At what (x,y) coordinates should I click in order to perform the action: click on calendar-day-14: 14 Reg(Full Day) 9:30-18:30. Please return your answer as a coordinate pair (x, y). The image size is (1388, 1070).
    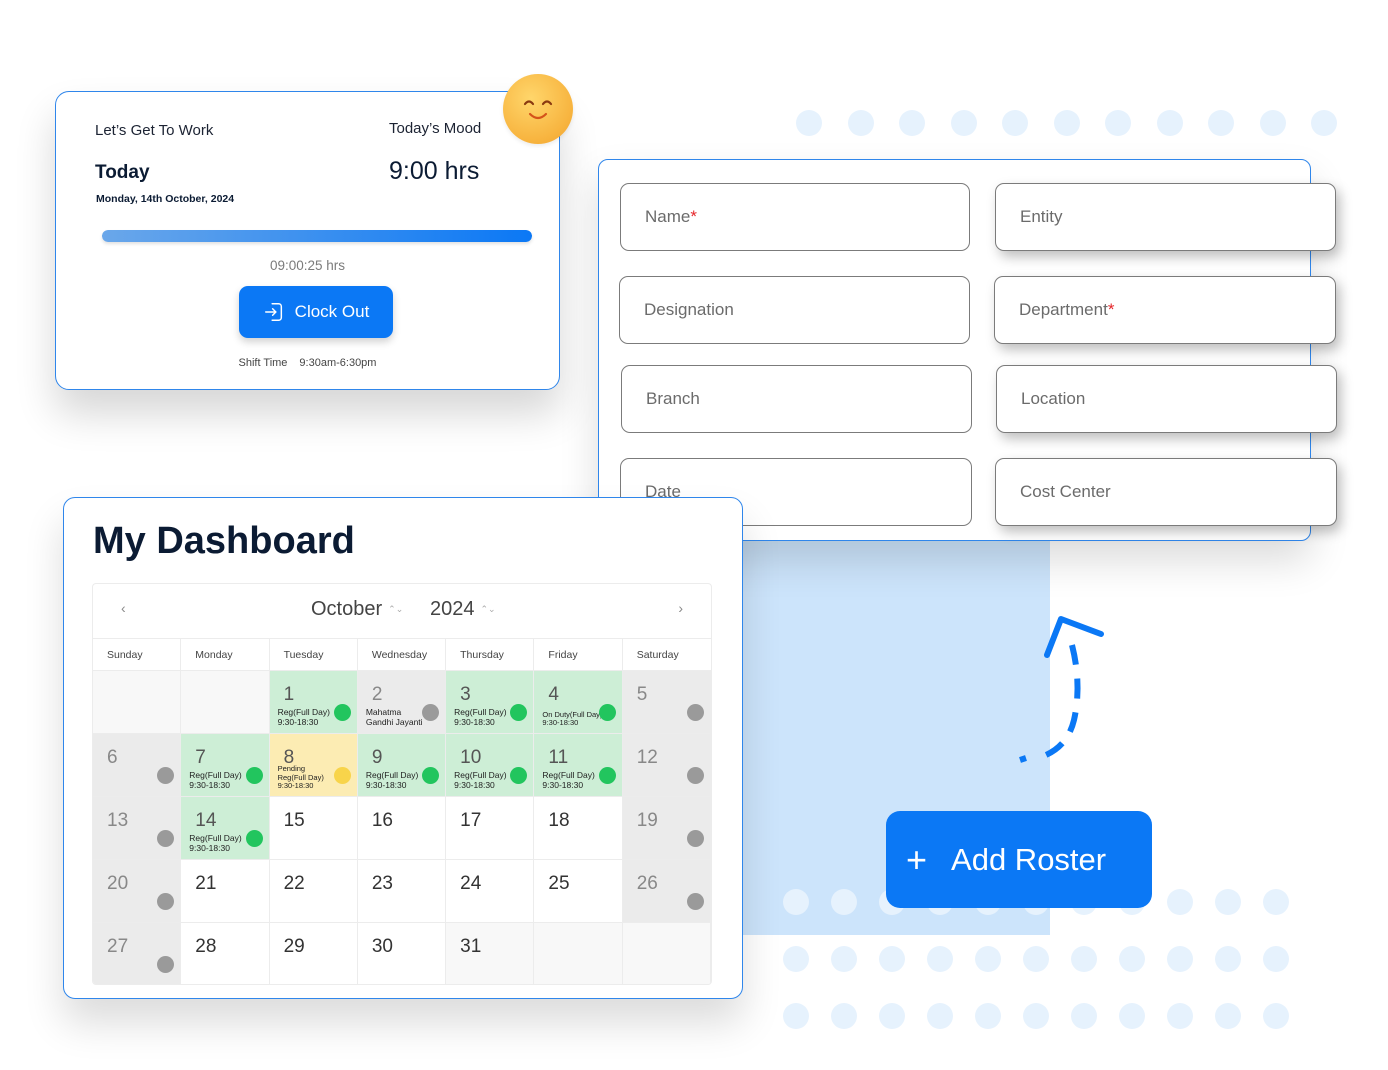
    Looking at the image, I should click on (225, 828).